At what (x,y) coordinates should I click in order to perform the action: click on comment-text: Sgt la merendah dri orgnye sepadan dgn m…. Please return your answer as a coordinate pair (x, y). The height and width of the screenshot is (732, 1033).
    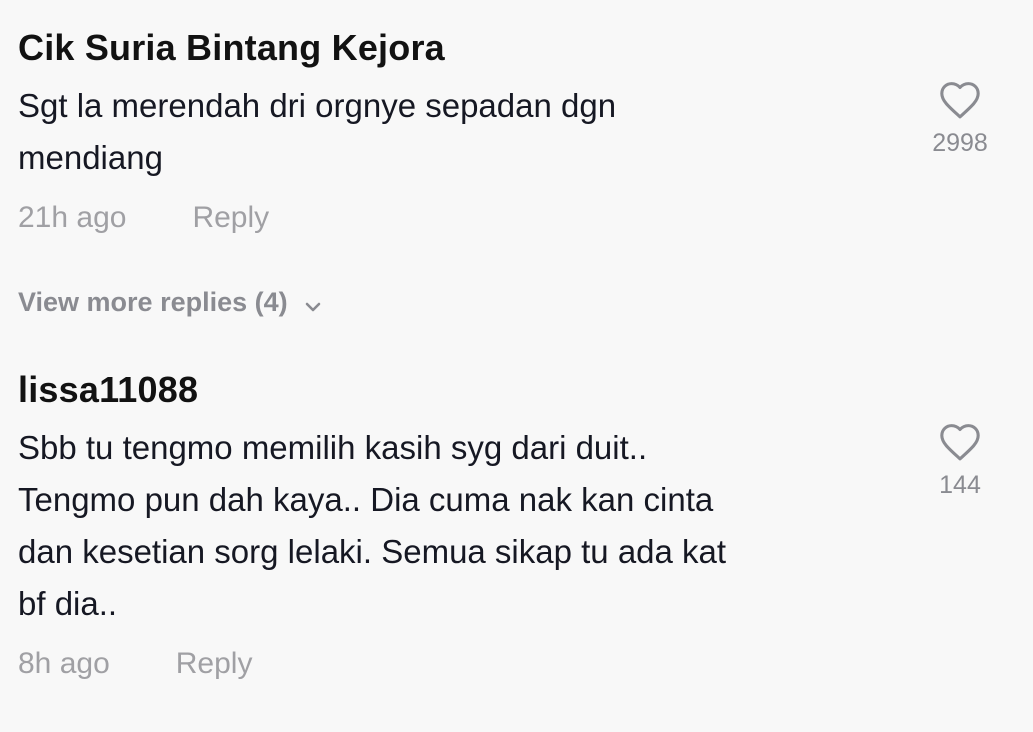
    Looking at the image, I should click on (317, 131).